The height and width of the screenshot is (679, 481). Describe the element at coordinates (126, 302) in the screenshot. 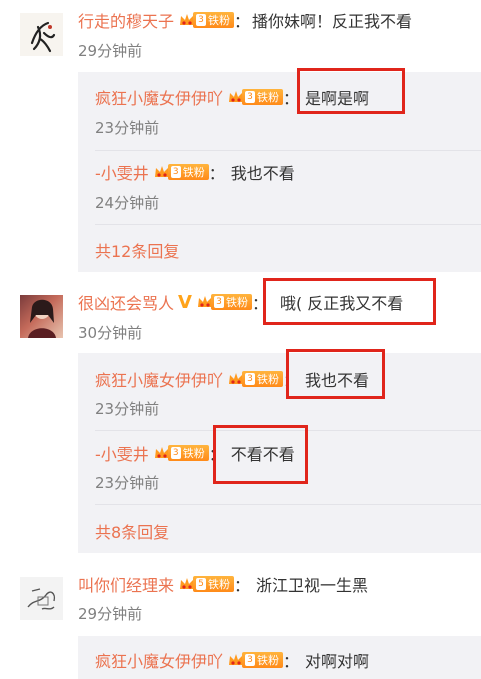

I see `username: 很凶还会骂人` at that location.